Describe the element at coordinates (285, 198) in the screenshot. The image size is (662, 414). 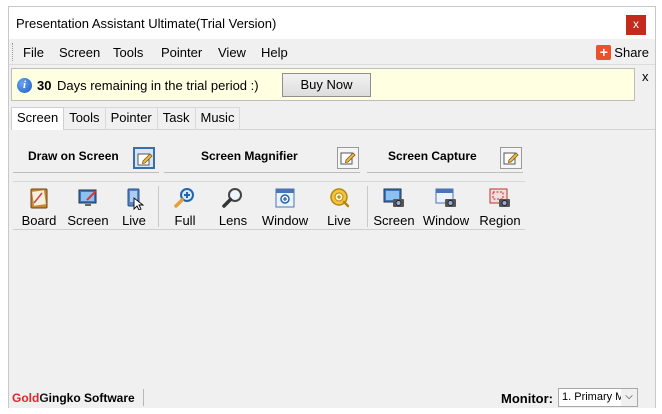
I see `magnify-window-icon` at that location.